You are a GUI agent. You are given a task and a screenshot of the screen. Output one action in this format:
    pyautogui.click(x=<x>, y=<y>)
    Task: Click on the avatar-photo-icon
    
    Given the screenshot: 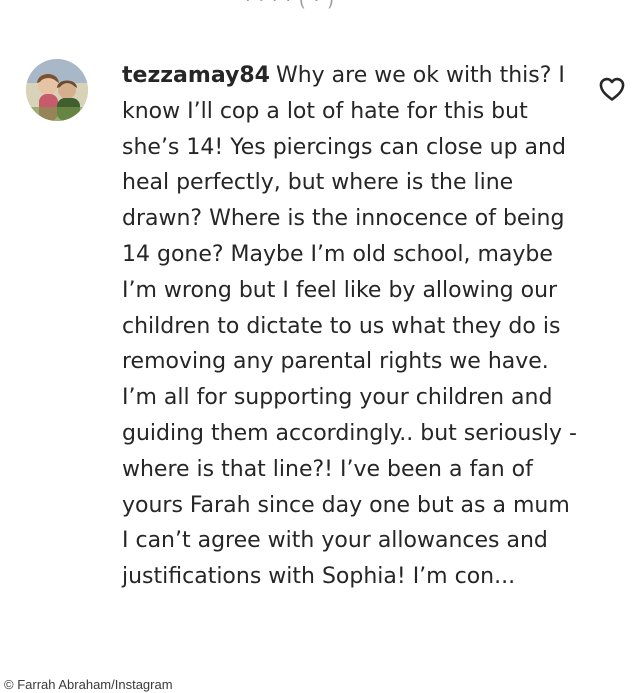 What is the action you would take?
    pyautogui.click(x=57, y=90)
    